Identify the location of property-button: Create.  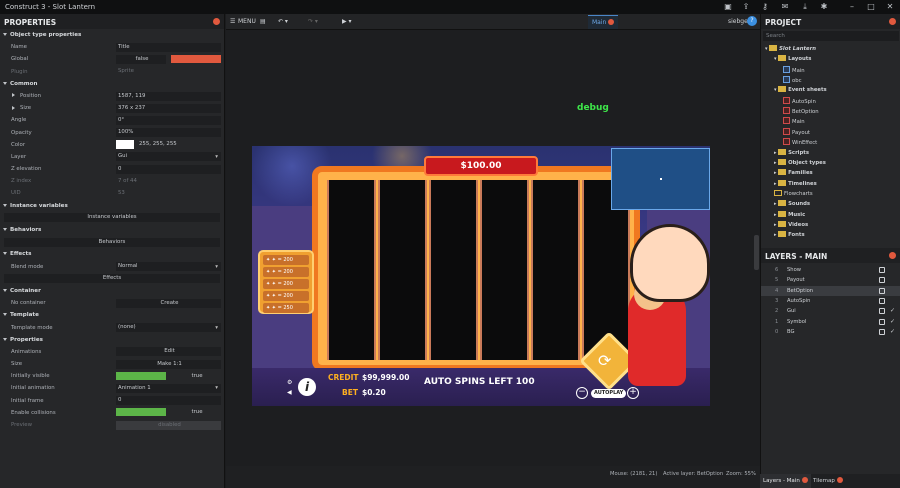
(168, 303).